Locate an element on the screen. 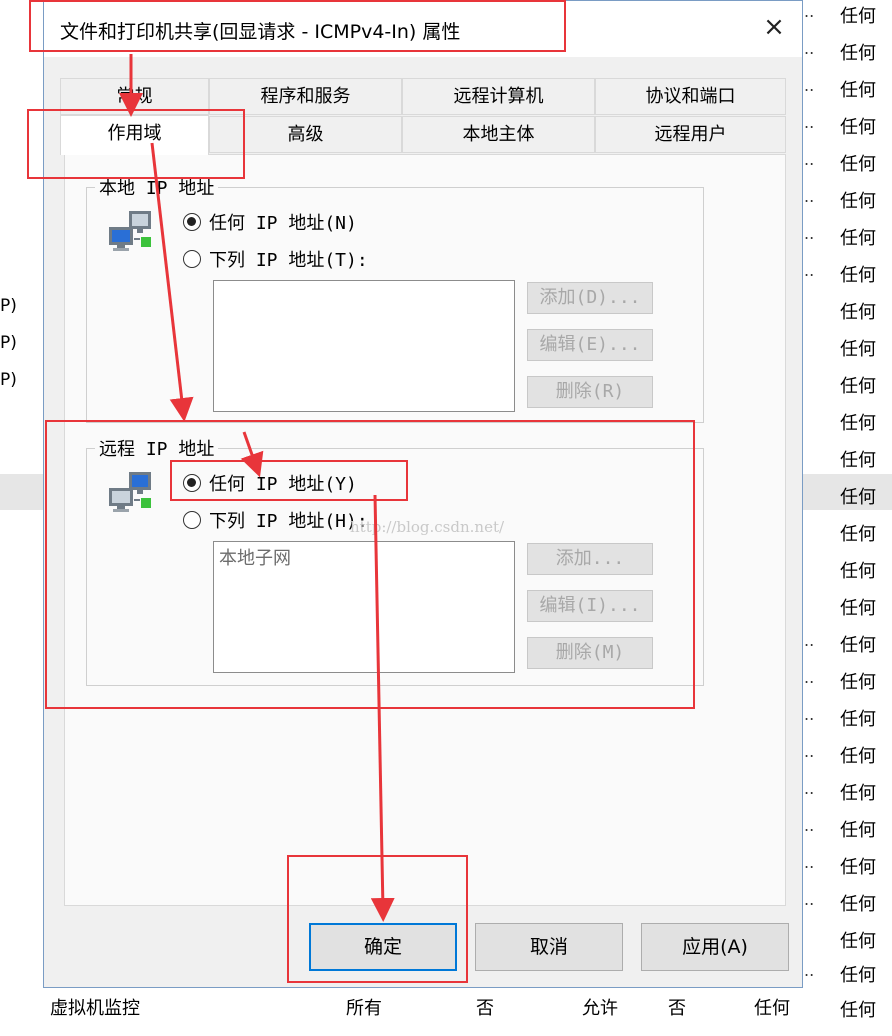  arrow-to-any-ip is located at coordinates (252, 454).